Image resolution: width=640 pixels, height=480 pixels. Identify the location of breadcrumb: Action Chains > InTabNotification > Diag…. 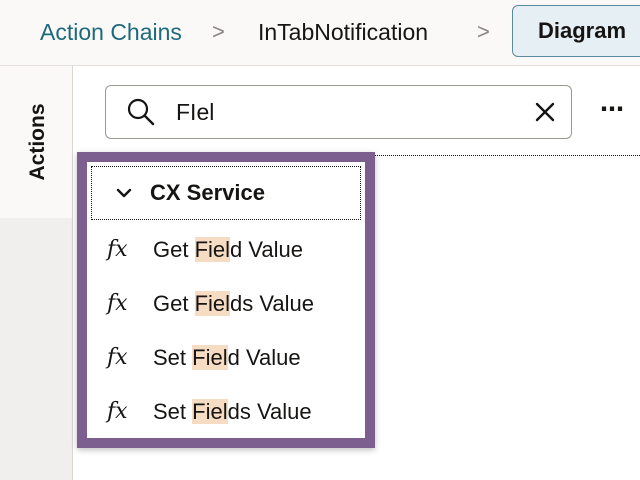
(320, 33).